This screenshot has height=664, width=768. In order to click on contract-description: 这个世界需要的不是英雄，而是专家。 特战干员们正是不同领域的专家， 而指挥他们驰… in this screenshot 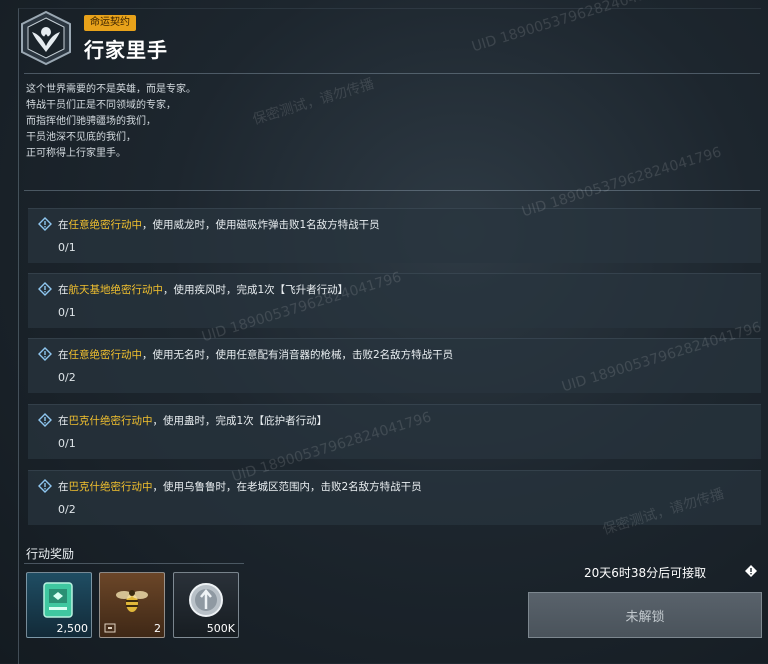, I will do `click(236, 122)`.